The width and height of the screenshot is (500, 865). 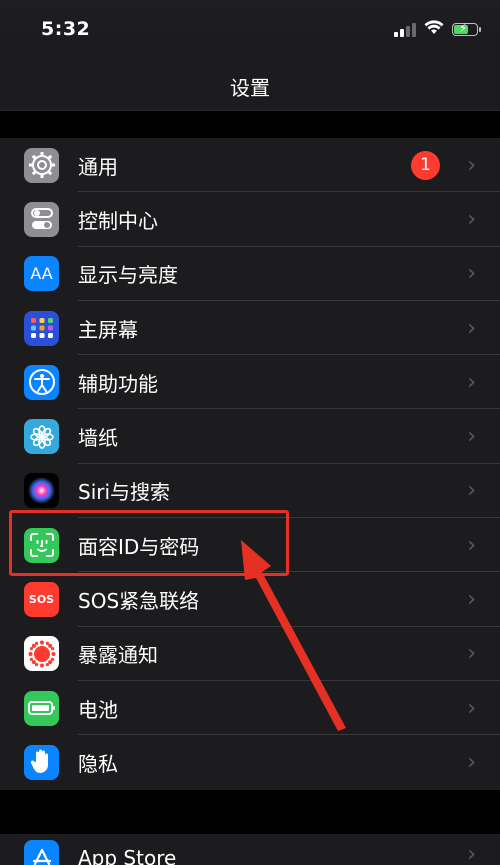 I want to click on settings-row-exposure-notifications: 暴露通知 ›, so click(x=250, y=654).